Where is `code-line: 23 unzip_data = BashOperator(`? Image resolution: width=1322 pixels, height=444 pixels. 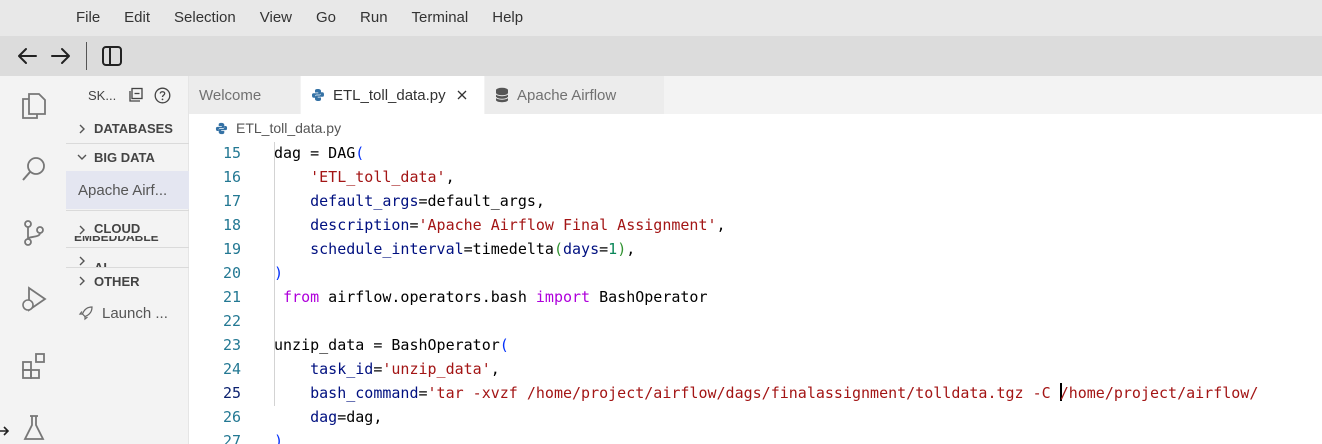
code-line: 23 unzip_data = BashOperator( is located at coordinates (755, 345).